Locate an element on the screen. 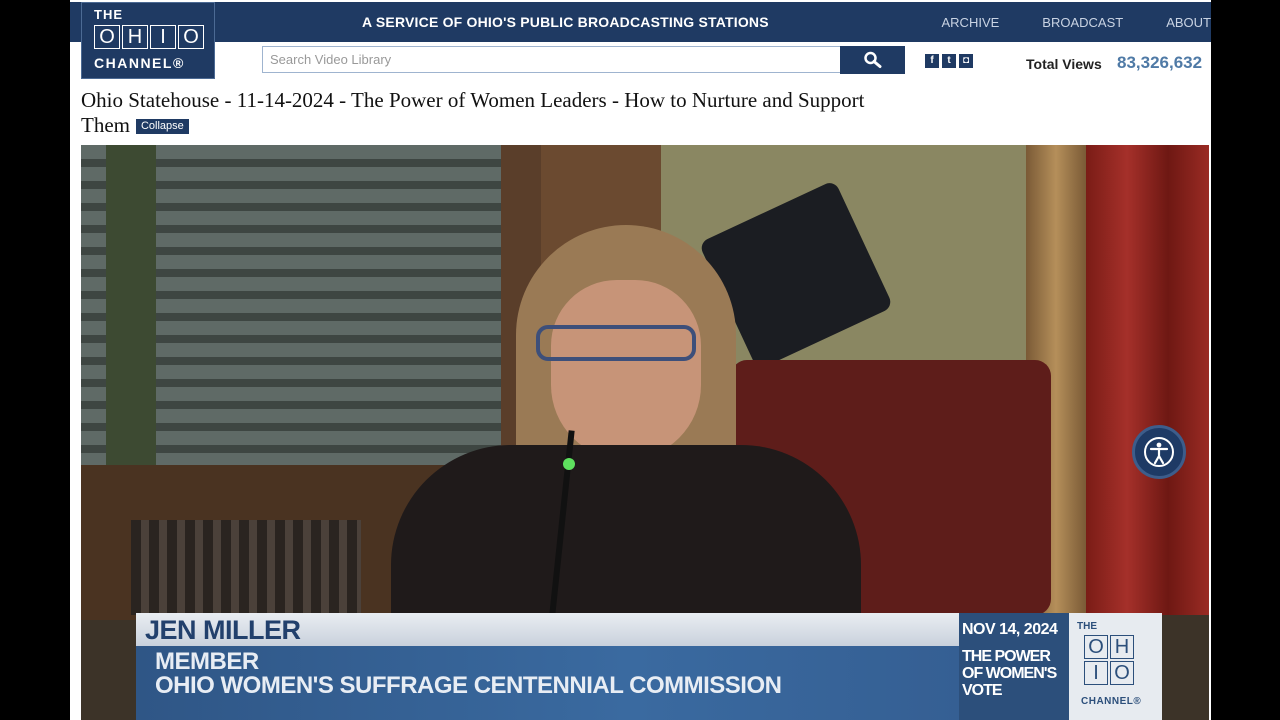 This screenshot has width=1280, height=720. search-input is located at coordinates (551, 59).